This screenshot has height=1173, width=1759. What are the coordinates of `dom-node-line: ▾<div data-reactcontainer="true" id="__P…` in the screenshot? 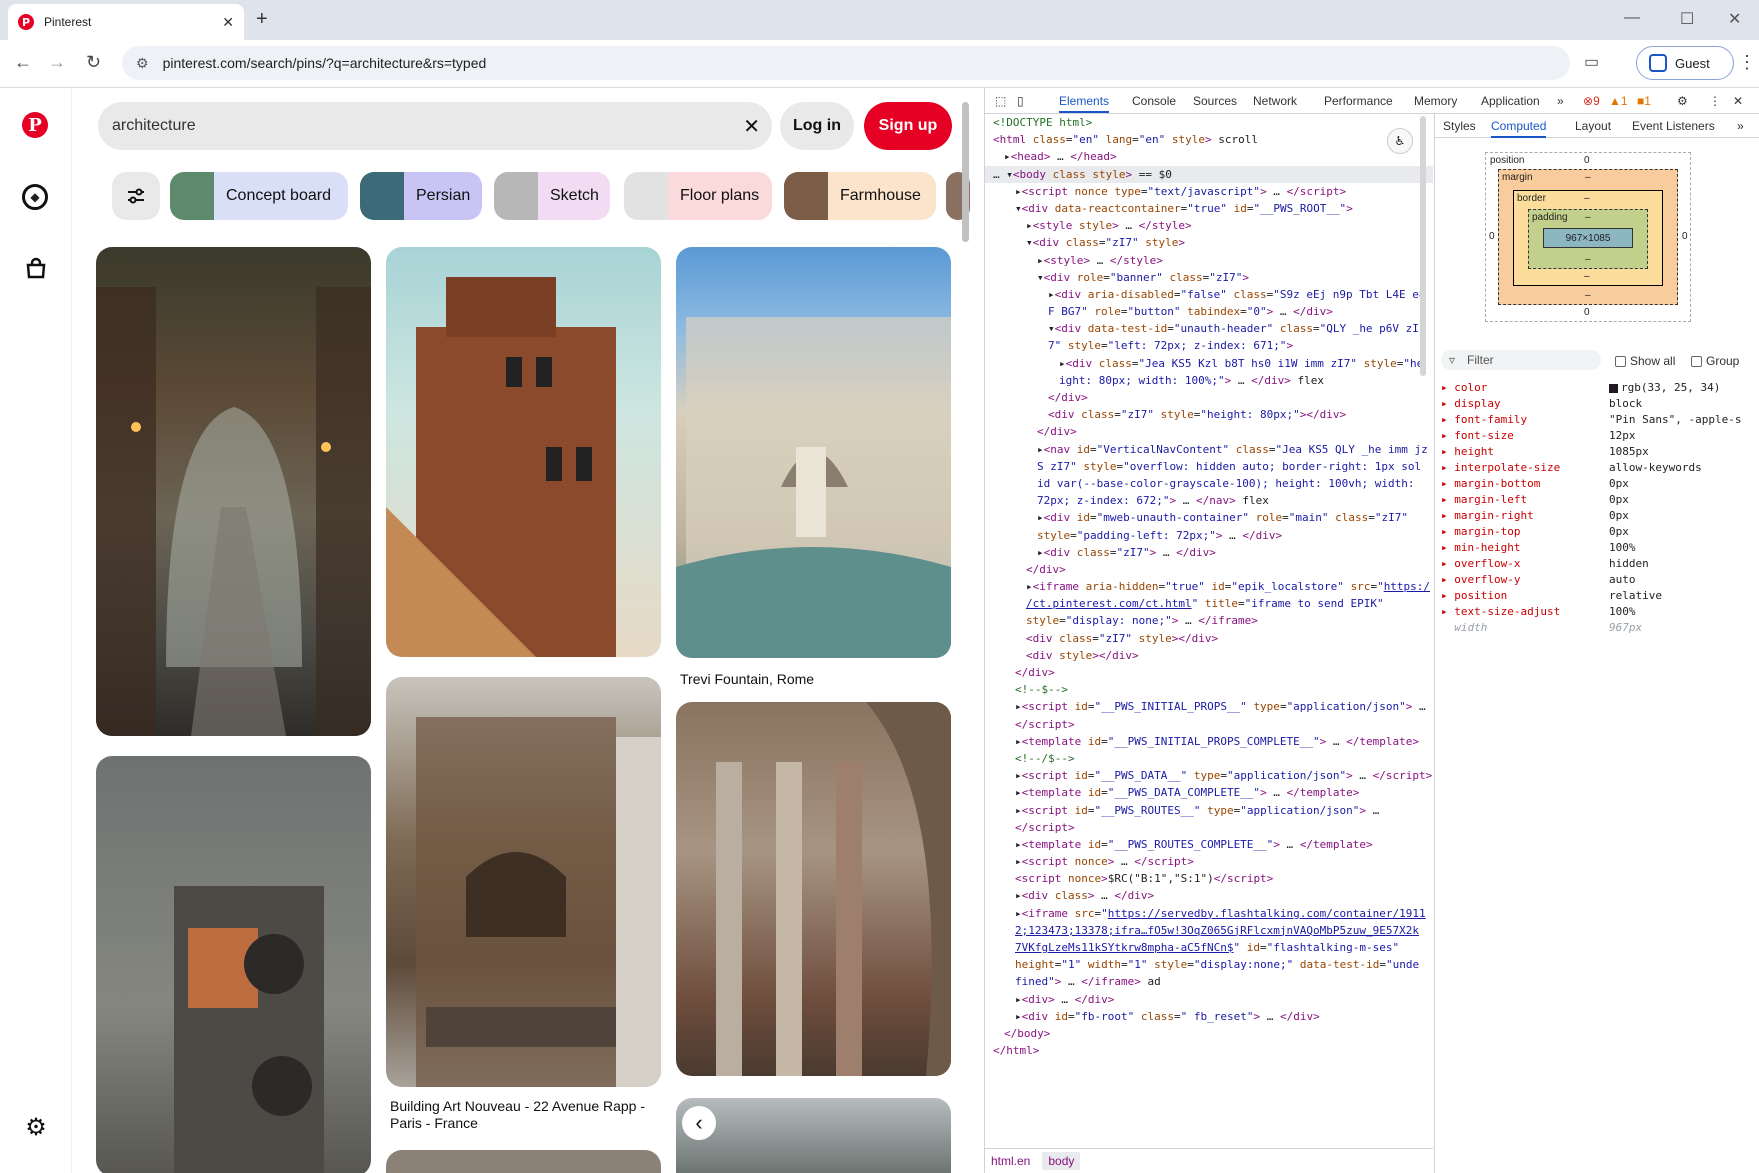 It's located at (1209, 208).